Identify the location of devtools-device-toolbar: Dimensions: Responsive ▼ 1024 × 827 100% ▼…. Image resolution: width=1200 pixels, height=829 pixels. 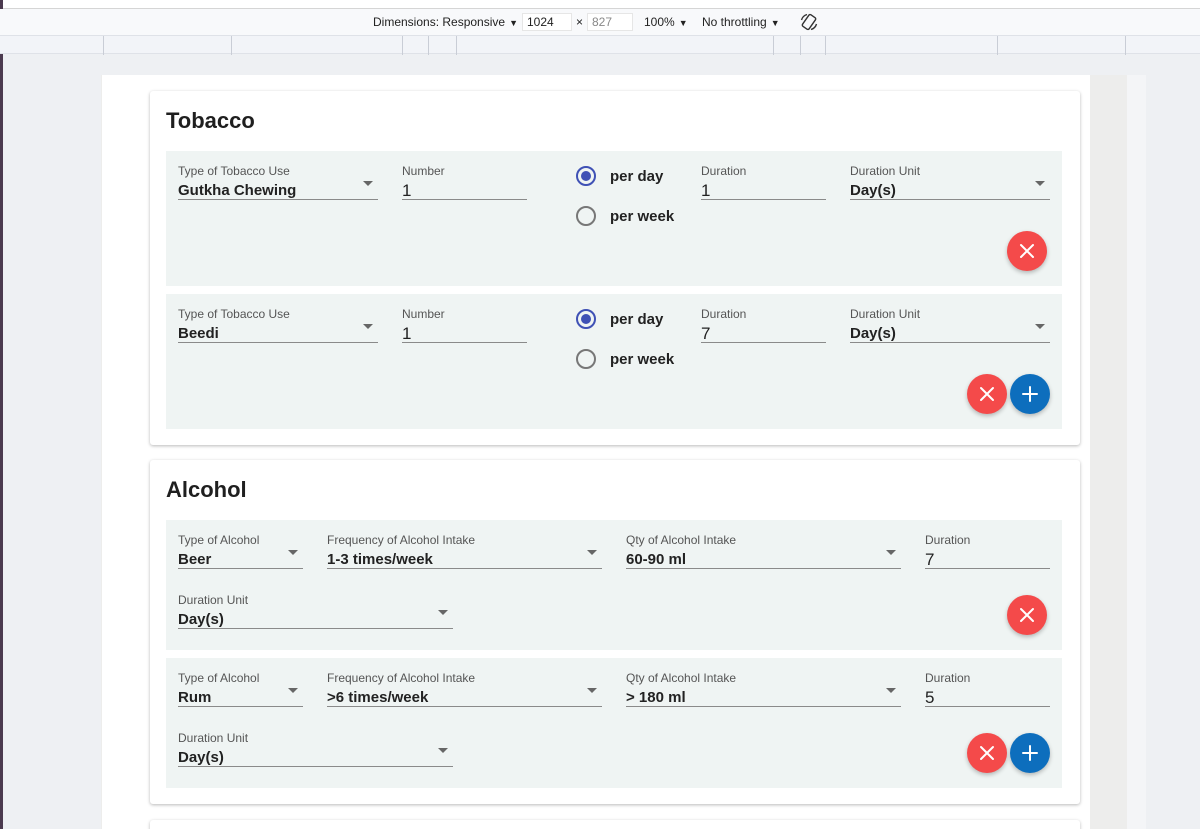
(600, 22).